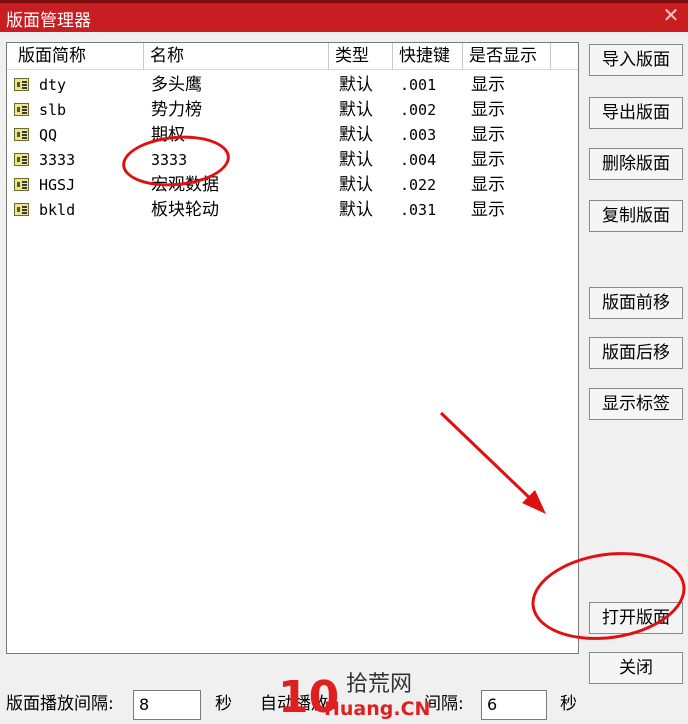  I want to click on watermark-en: Huang.CN, so click(377, 709).